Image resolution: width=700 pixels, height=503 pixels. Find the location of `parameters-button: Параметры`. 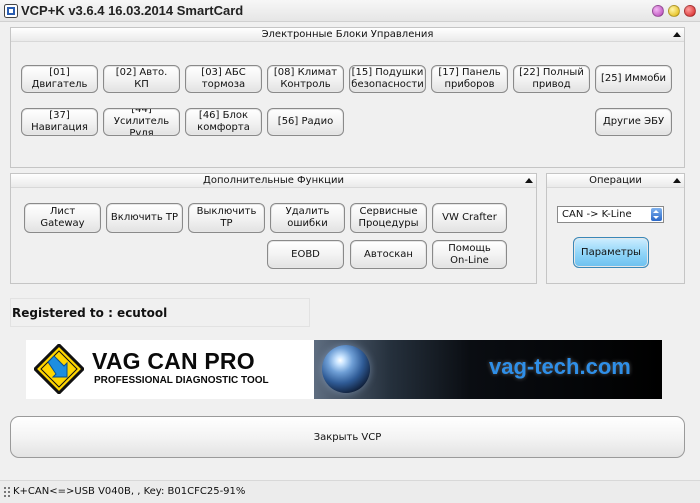

parameters-button: Параметры is located at coordinates (611, 252).